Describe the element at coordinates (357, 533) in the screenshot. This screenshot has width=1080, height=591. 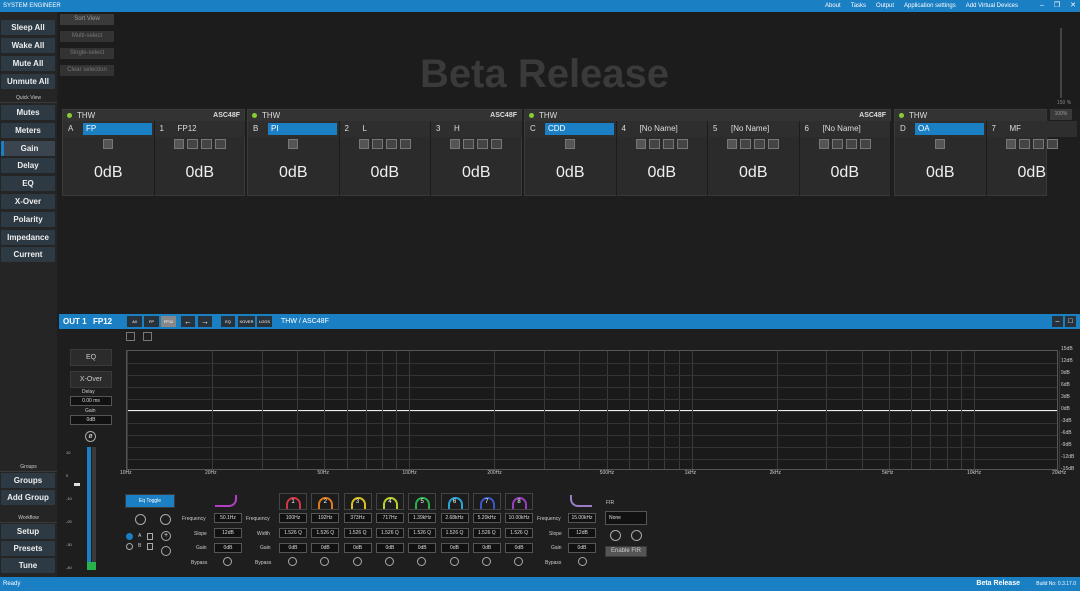
I see `band-3-width-field: 1.526 Q` at that location.